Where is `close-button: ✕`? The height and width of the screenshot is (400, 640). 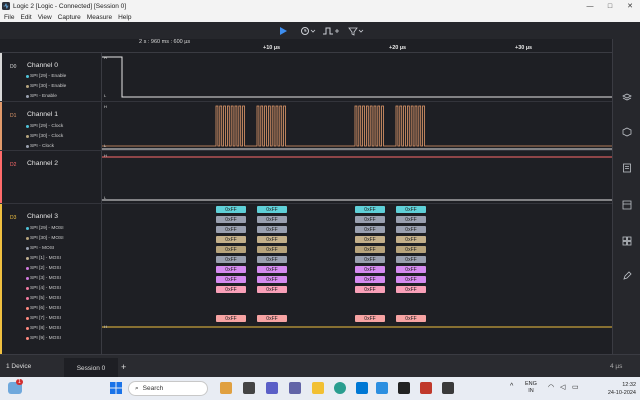 close-button: ✕ is located at coordinates (630, 6).